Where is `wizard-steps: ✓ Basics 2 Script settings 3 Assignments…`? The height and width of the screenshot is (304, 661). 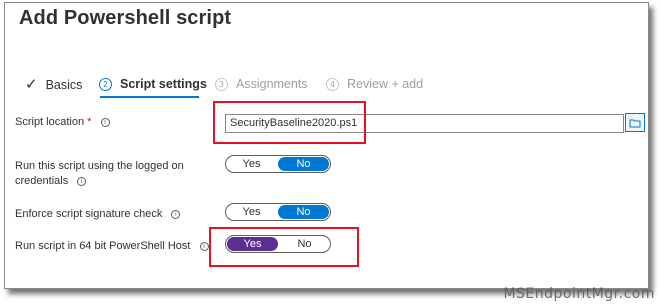 wizard-steps: ✓ Basics 2 Script settings 3 Assignments… is located at coordinates (235, 87).